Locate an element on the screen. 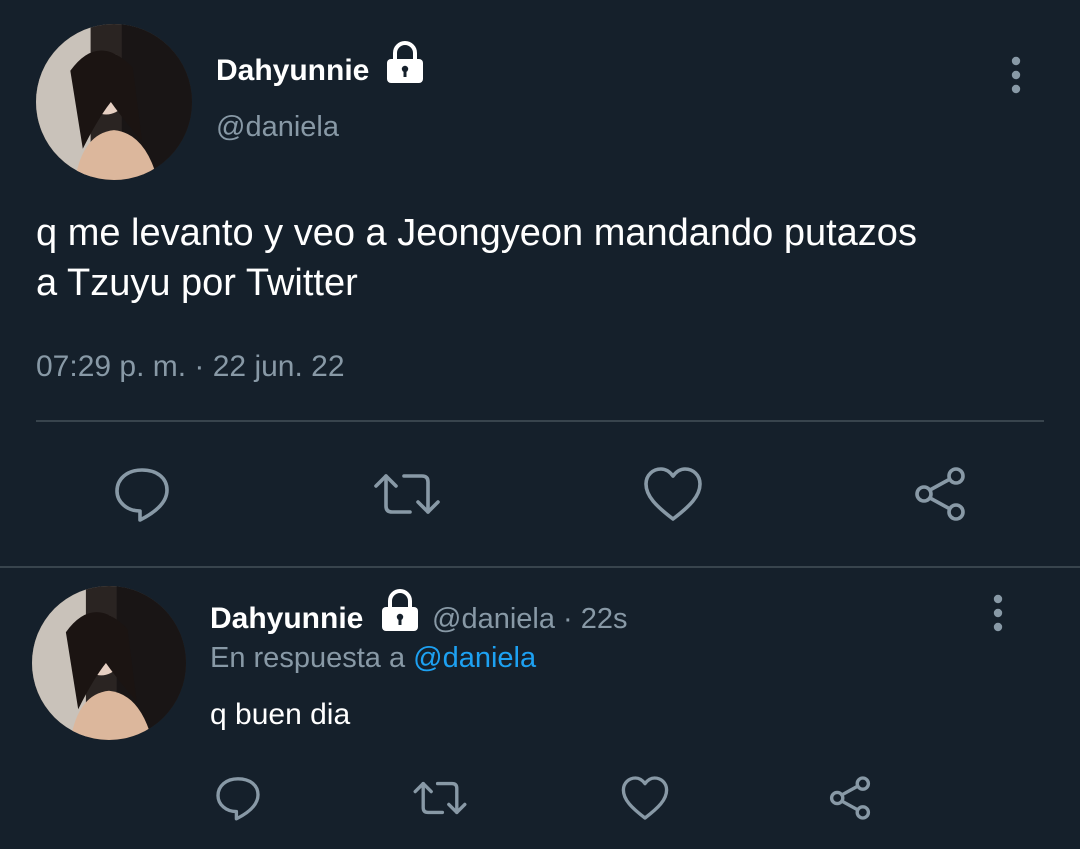 The height and width of the screenshot is (849, 1080). handle-time: @daniela · 22s is located at coordinates (530, 619).